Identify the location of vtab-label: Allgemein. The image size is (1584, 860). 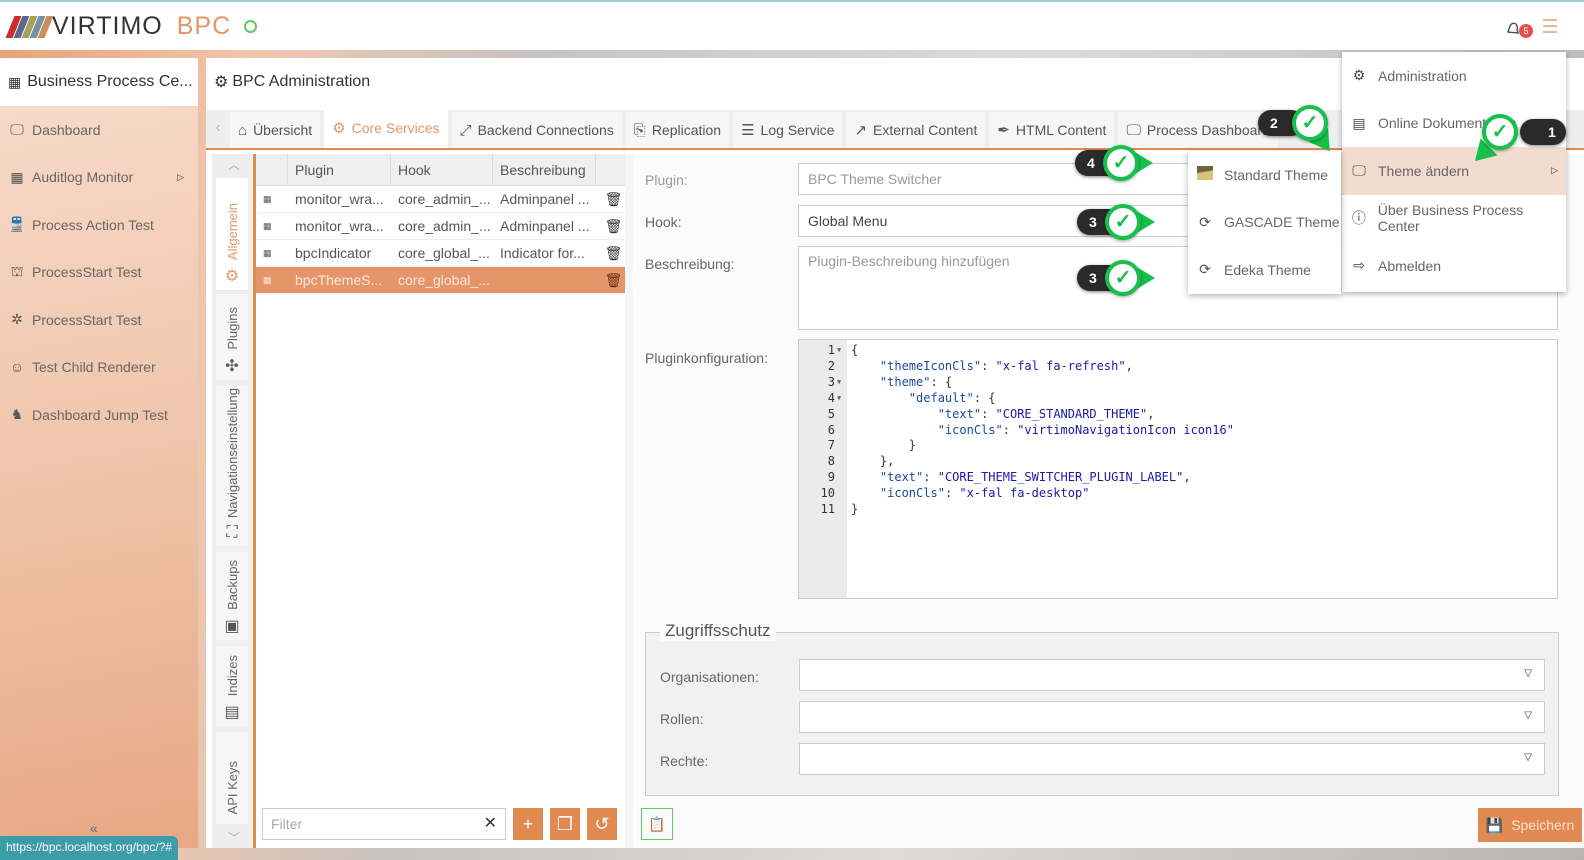
(232, 231).